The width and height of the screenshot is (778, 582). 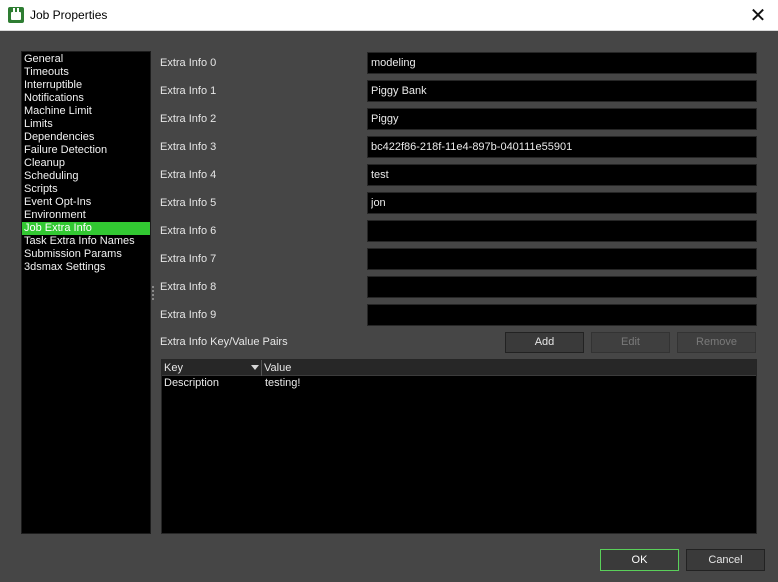 I want to click on extra-info-8-field, so click(x=562, y=287).